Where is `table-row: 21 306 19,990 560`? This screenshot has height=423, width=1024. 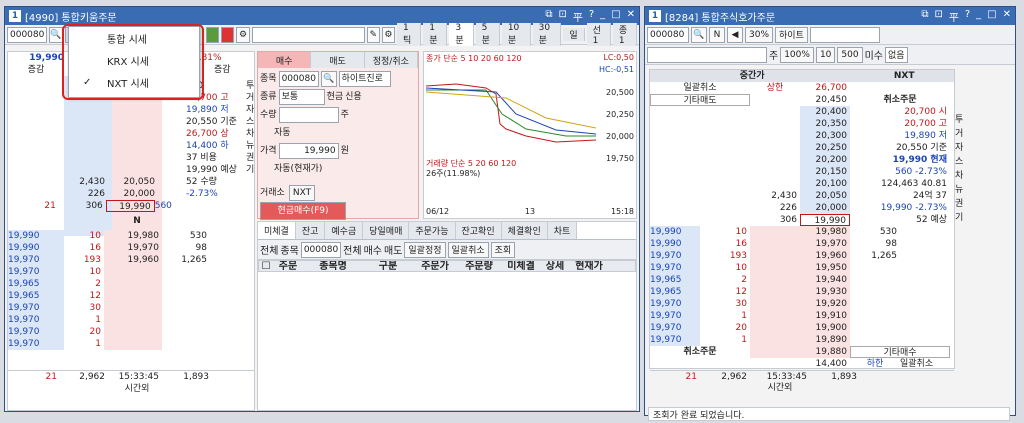
table-row: 21 306 19,990 560 is located at coordinates (96, 206).